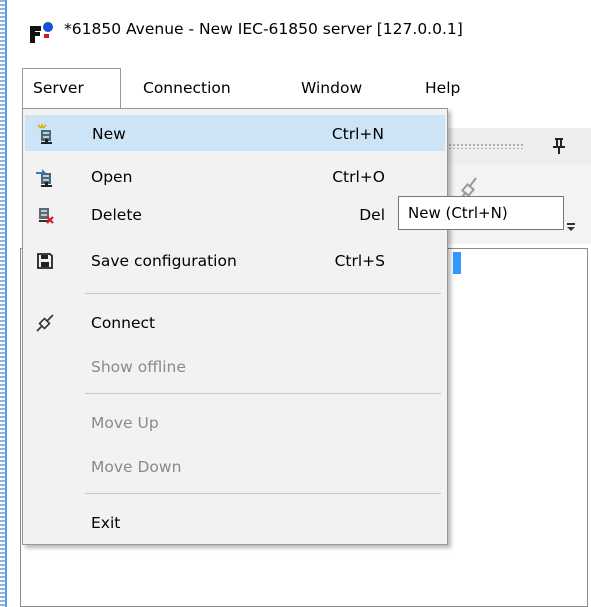  What do you see at coordinates (123, 323) in the screenshot?
I see `menu-item-label: Connect` at bounding box center [123, 323].